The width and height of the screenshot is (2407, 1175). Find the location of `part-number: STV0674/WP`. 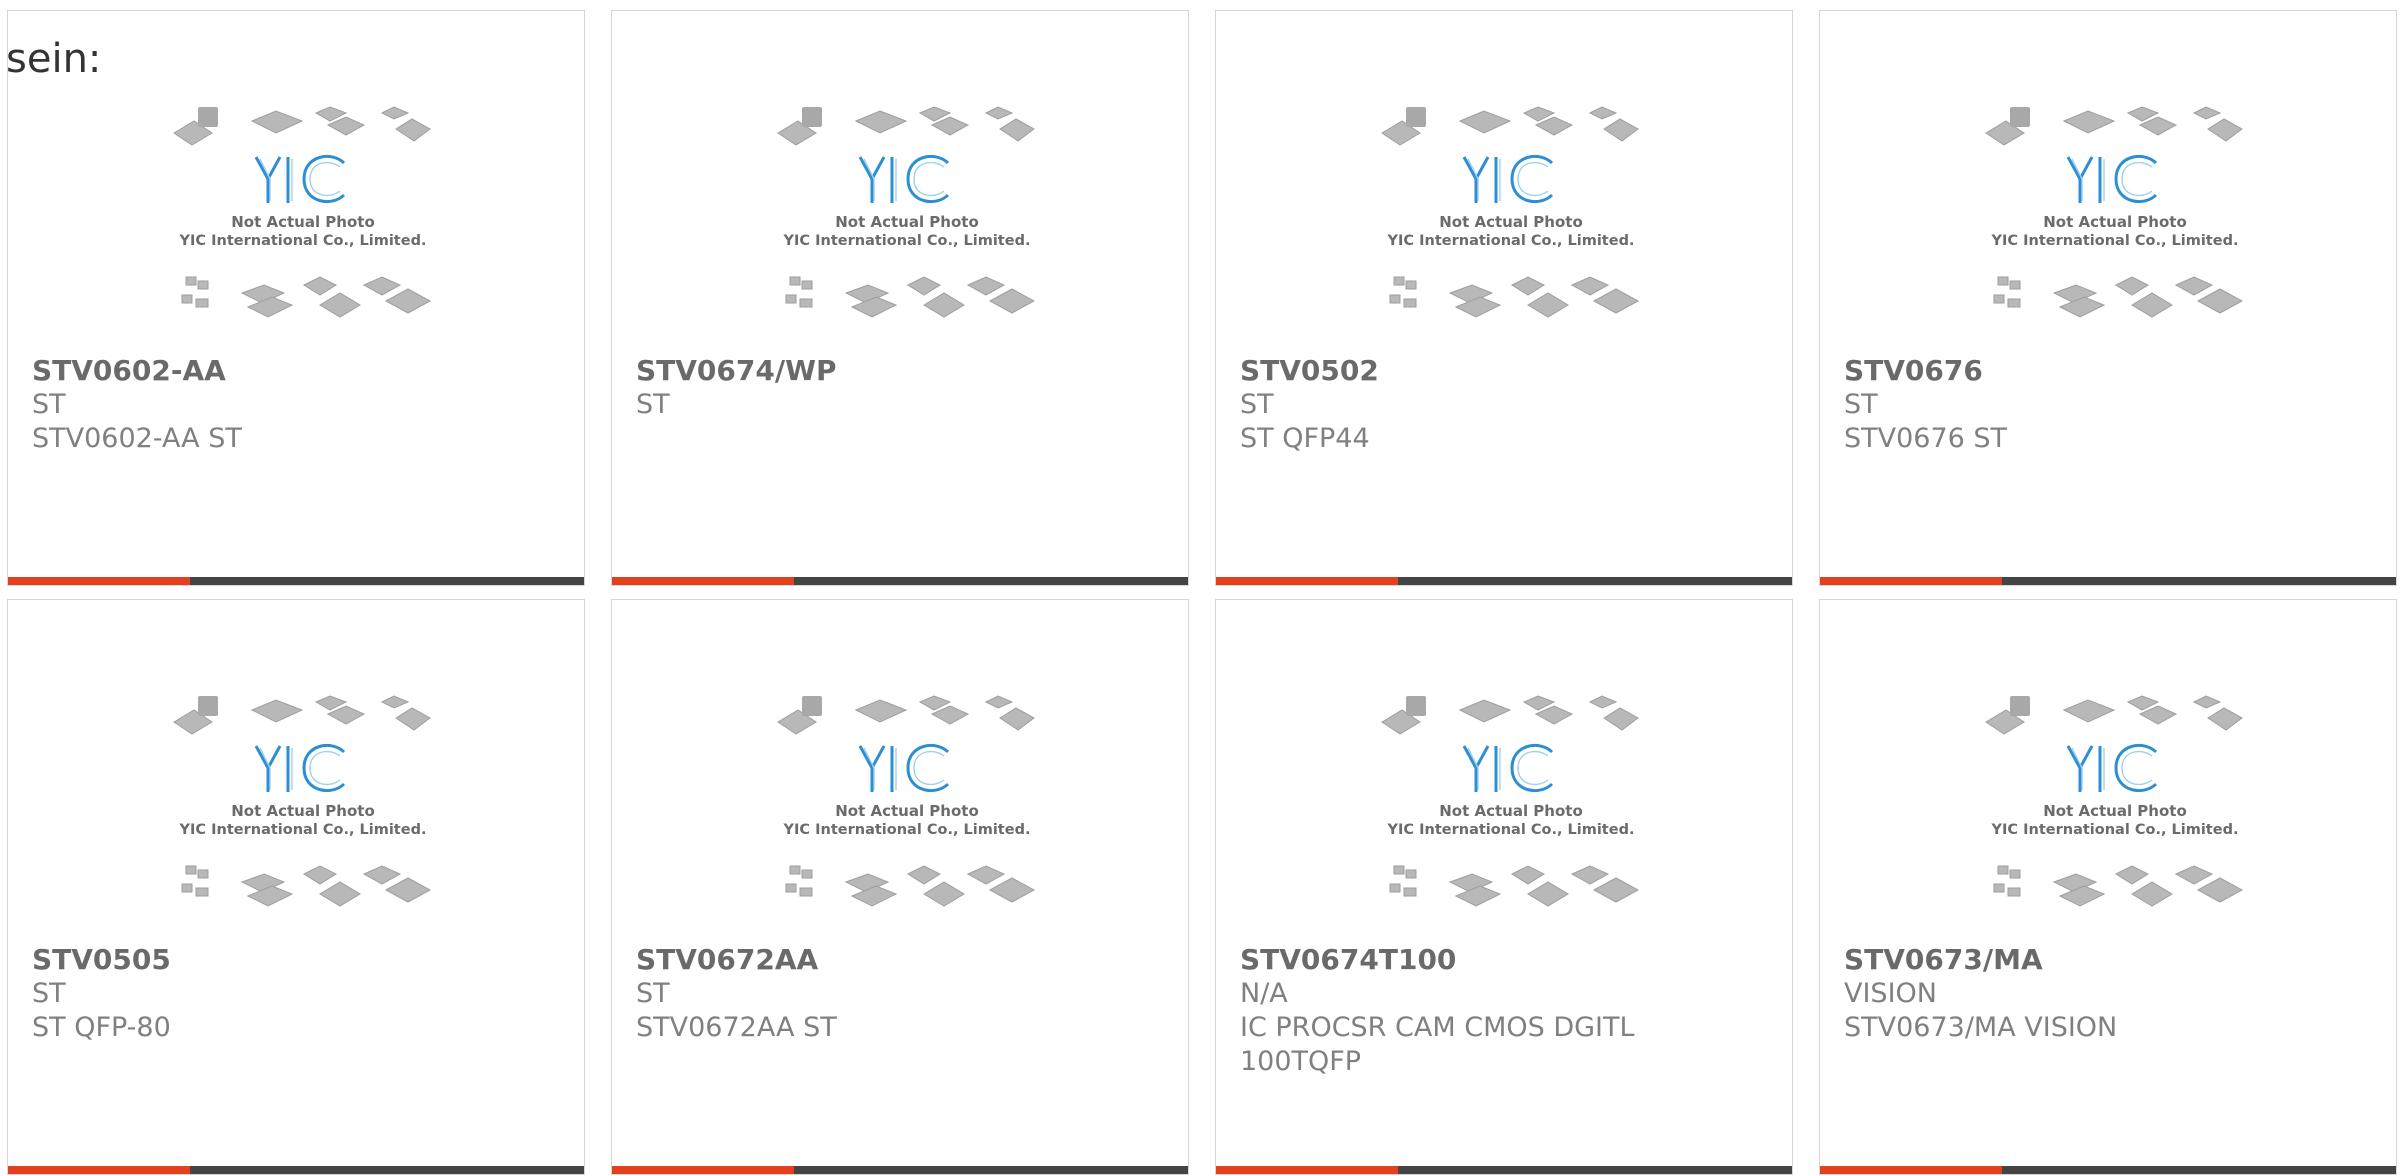

part-number: STV0674/WP is located at coordinates (900, 371).